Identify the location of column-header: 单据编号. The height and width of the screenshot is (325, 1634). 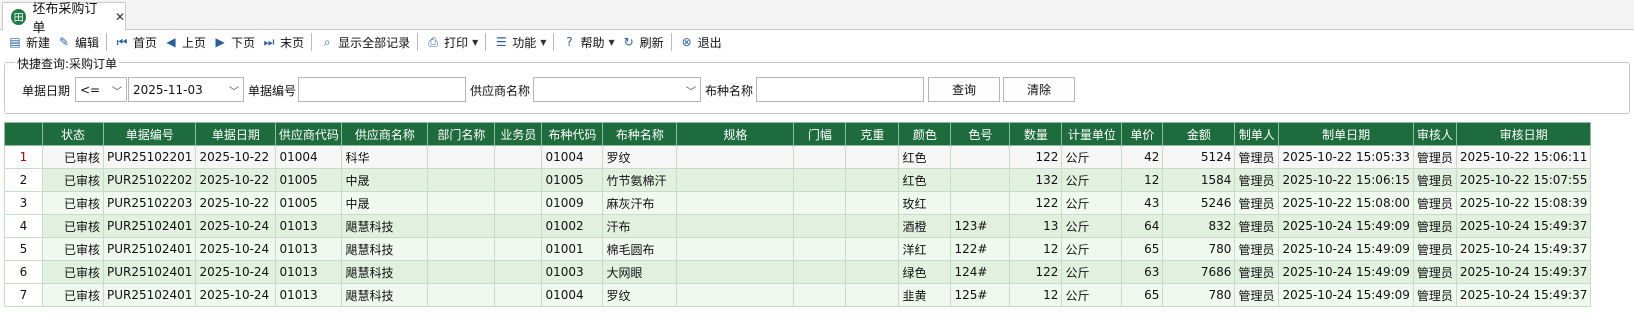
(149, 134).